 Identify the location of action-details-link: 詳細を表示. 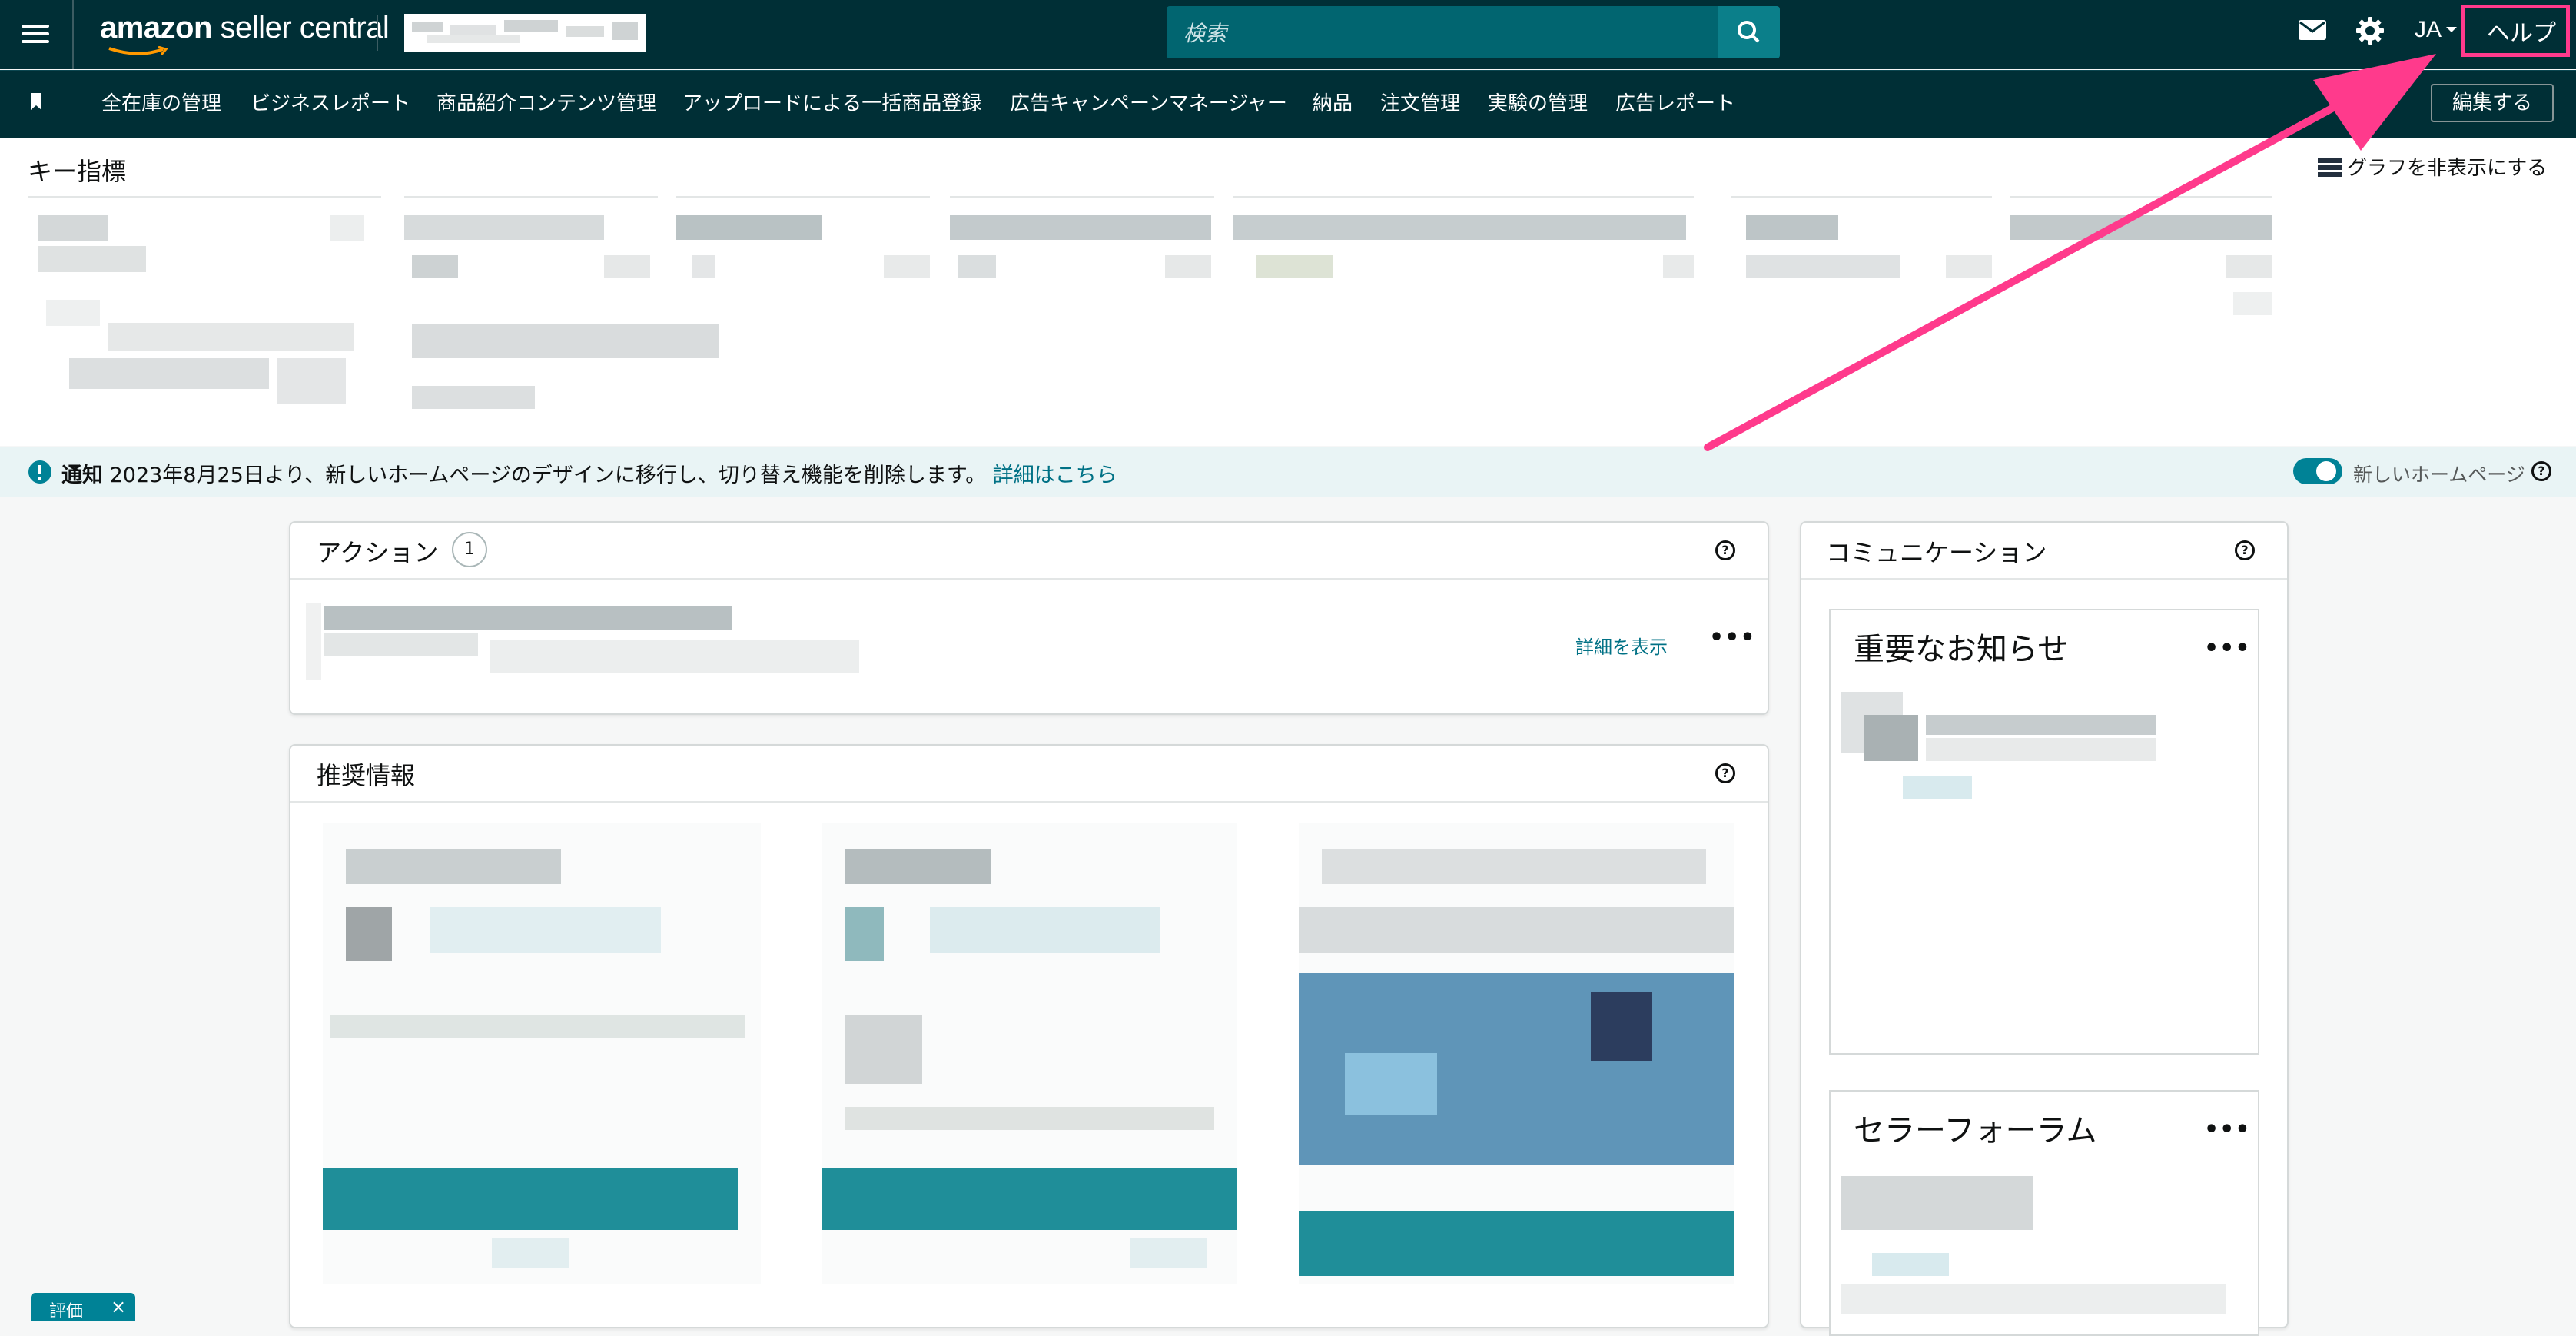
(1621, 645).